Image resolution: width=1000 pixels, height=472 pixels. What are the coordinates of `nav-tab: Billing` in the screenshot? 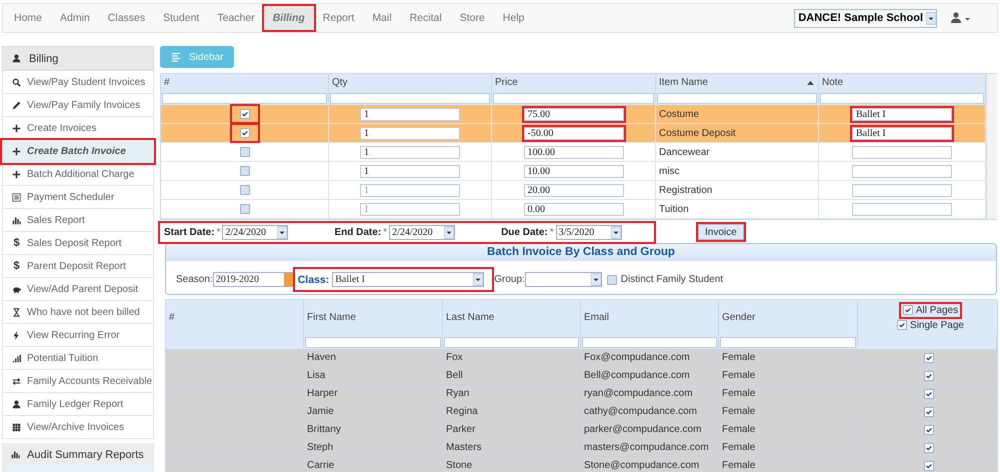 It's located at (289, 18).